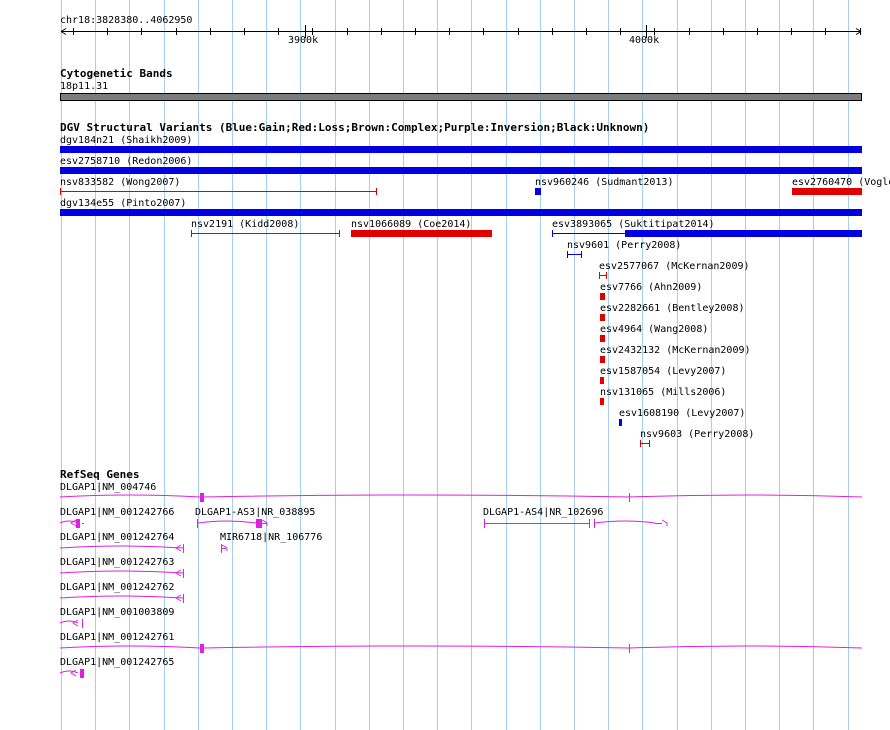 This screenshot has width=890, height=730. What do you see at coordinates (245, 224) in the screenshot?
I see `variant-label: nsv2191 (Kidd2008)` at bounding box center [245, 224].